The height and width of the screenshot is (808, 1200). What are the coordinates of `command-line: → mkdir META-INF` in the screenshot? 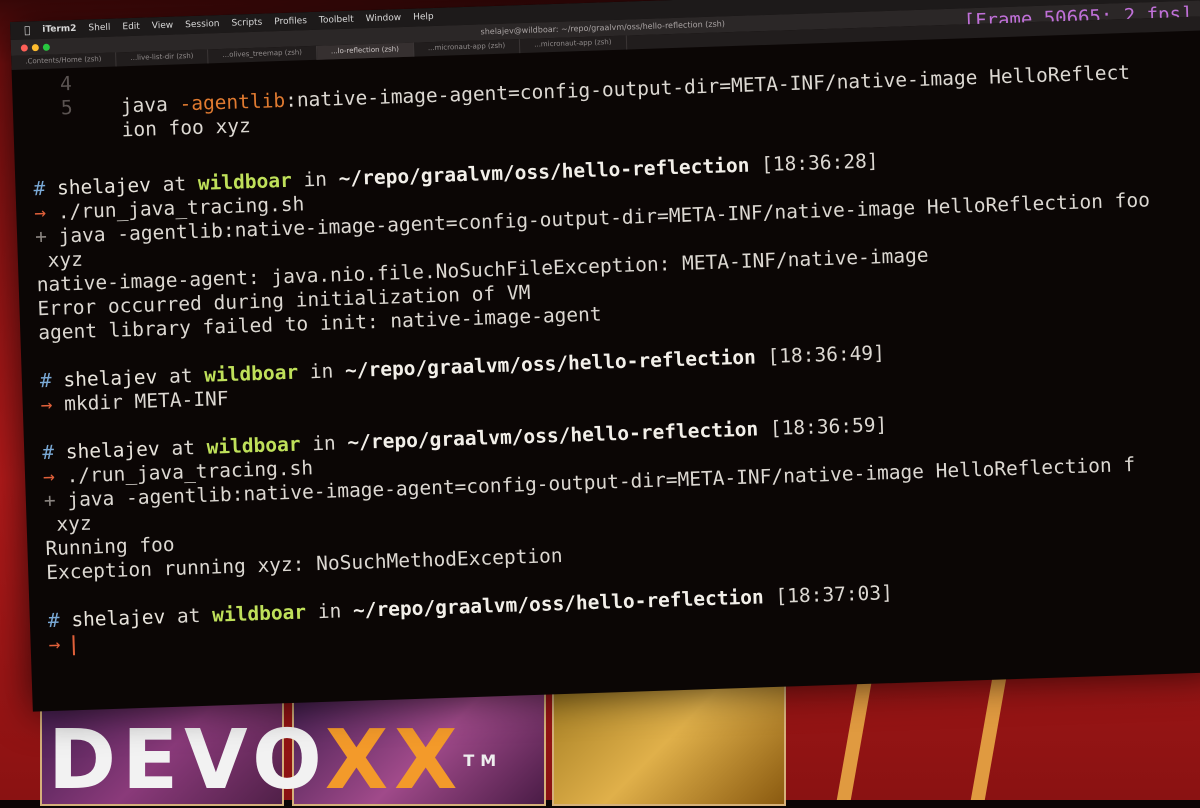 It's located at (134, 401).